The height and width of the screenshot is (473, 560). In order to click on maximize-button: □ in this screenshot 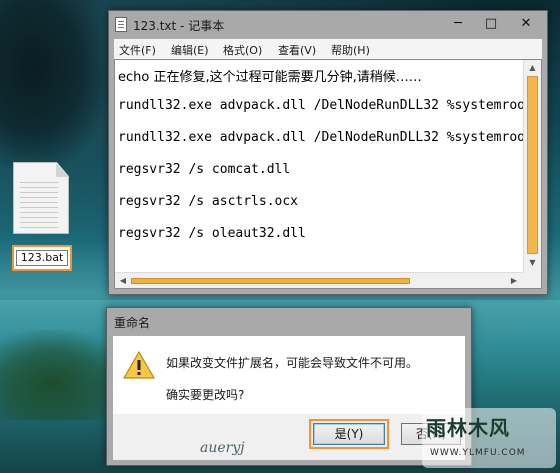, I will do `click(491, 24)`.